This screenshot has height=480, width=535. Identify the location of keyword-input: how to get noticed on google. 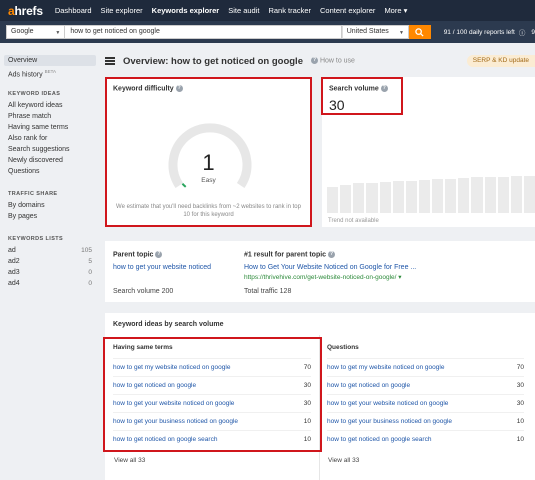
(203, 32).